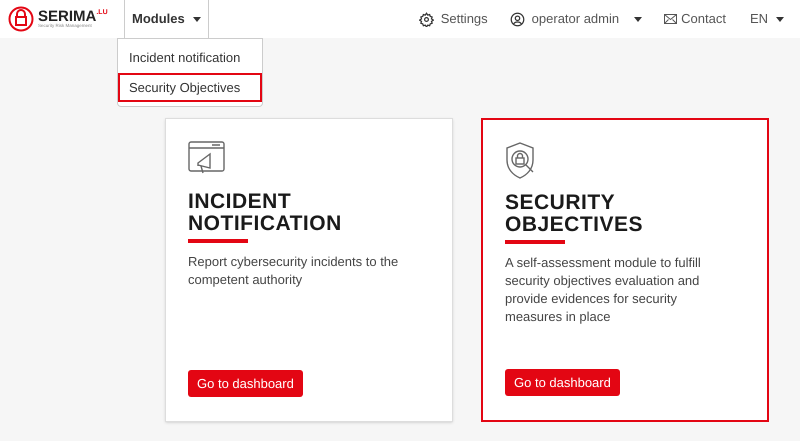 The height and width of the screenshot is (441, 800). Describe the element at coordinates (190, 87) in the screenshot. I see `dropdown-item: Security Objectives` at that location.